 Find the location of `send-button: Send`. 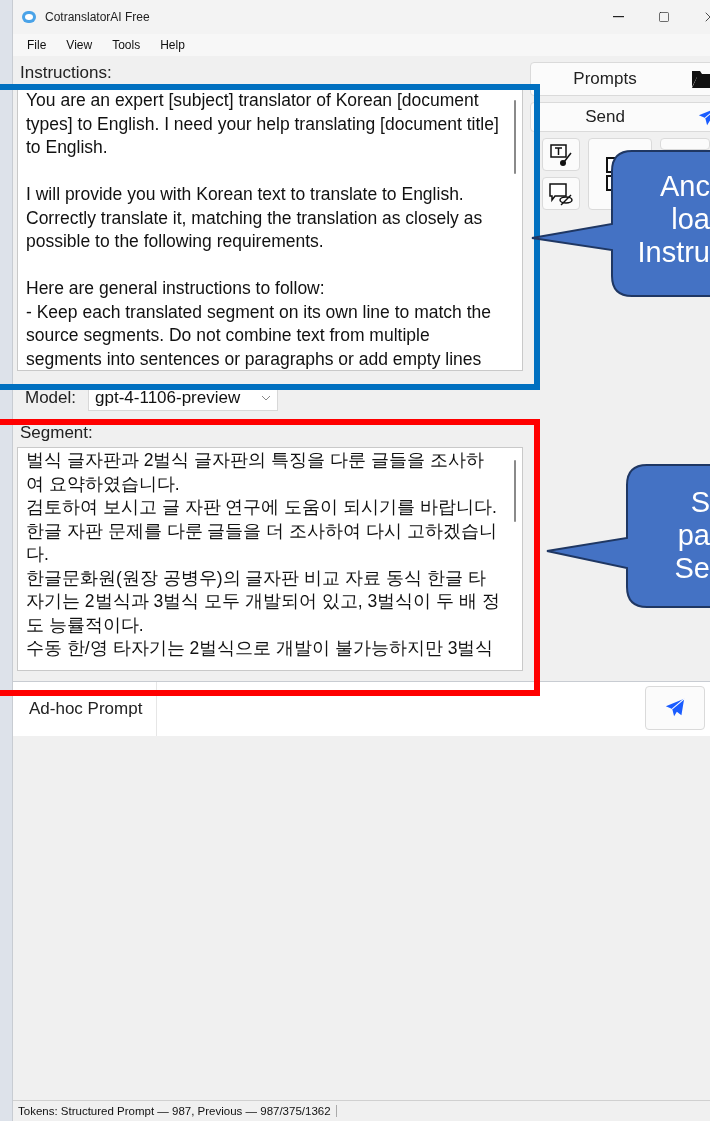

send-button: Send is located at coordinates (620, 117).